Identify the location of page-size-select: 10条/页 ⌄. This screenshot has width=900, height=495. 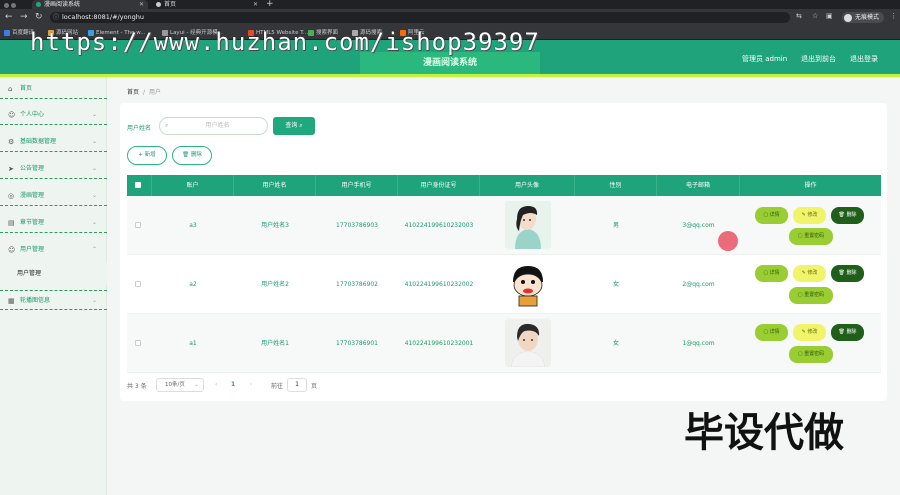
(180, 385).